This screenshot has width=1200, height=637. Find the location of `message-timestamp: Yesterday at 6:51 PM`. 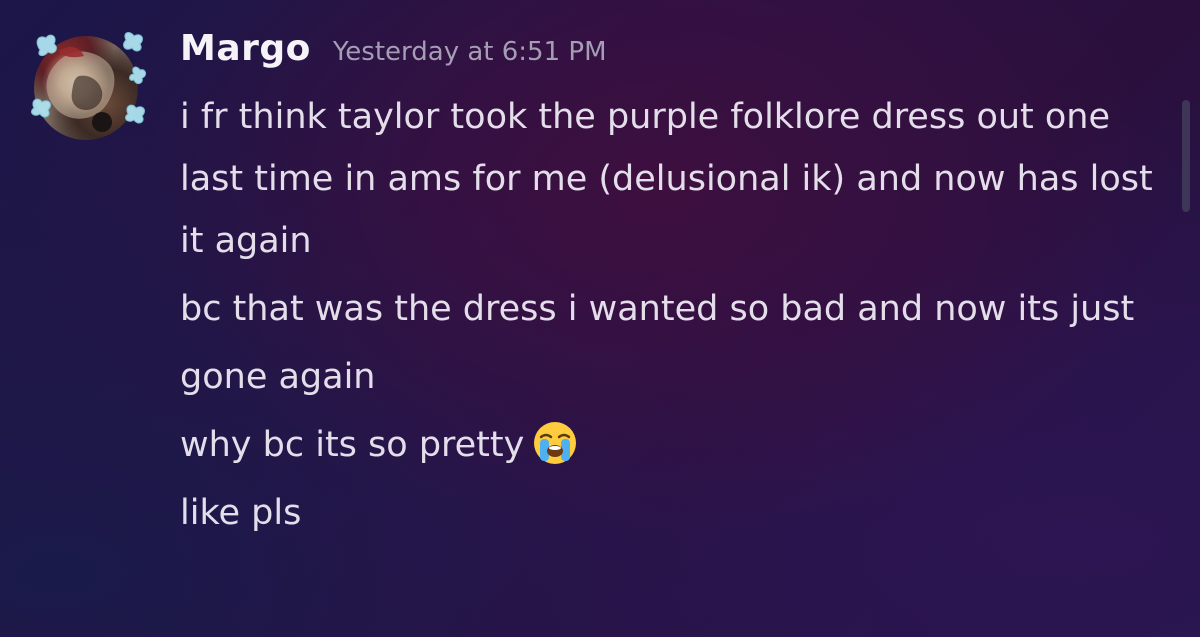

message-timestamp: Yesterday at 6:51 PM is located at coordinates (470, 52).